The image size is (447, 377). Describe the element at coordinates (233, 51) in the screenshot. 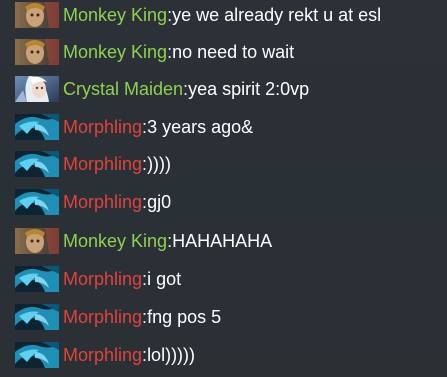

I see `message-text: no need to wait` at that location.